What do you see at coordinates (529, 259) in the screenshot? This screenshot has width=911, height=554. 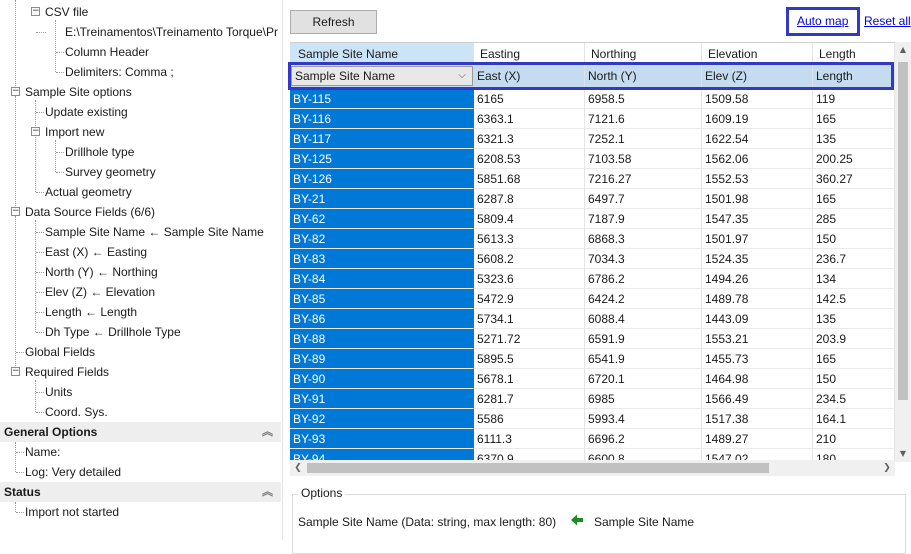 I see `table-cell: 5608.2` at bounding box center [529, 259].